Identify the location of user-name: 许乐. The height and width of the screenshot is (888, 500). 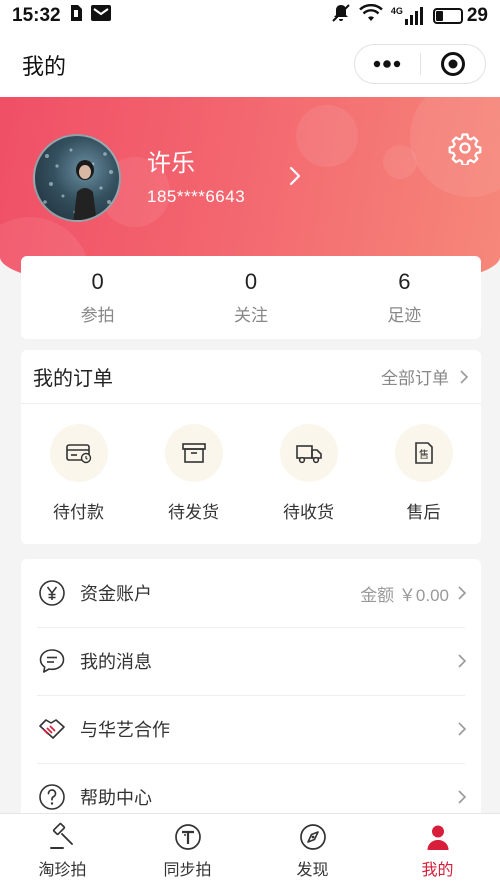
(171, 160).